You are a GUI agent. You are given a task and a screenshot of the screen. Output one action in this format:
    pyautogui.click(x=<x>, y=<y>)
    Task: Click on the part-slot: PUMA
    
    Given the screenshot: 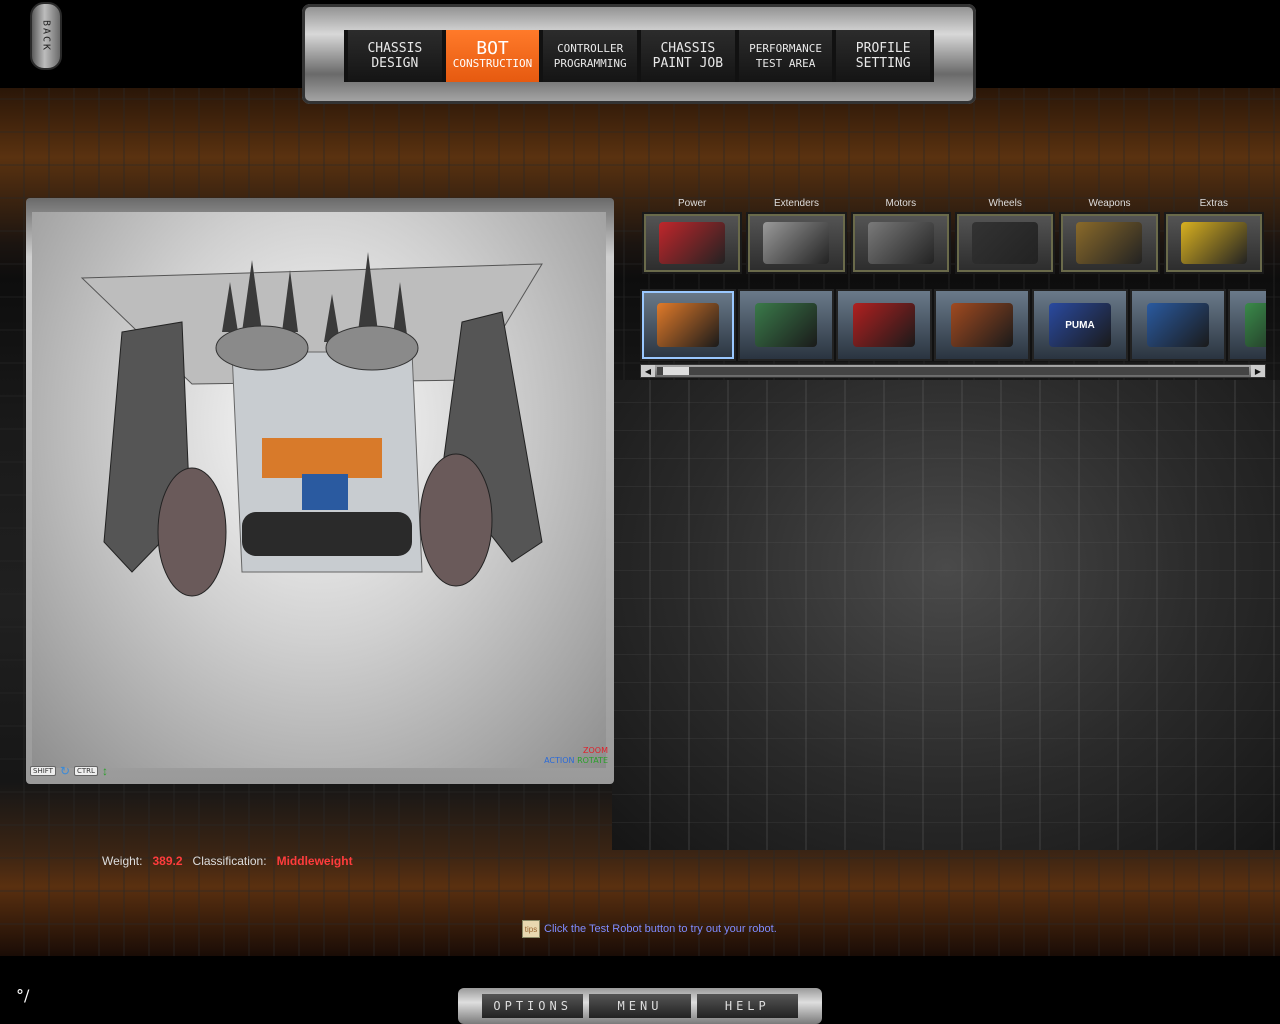 What is the action you would take?
    pyautogui.click(x=1080, y=325)
    